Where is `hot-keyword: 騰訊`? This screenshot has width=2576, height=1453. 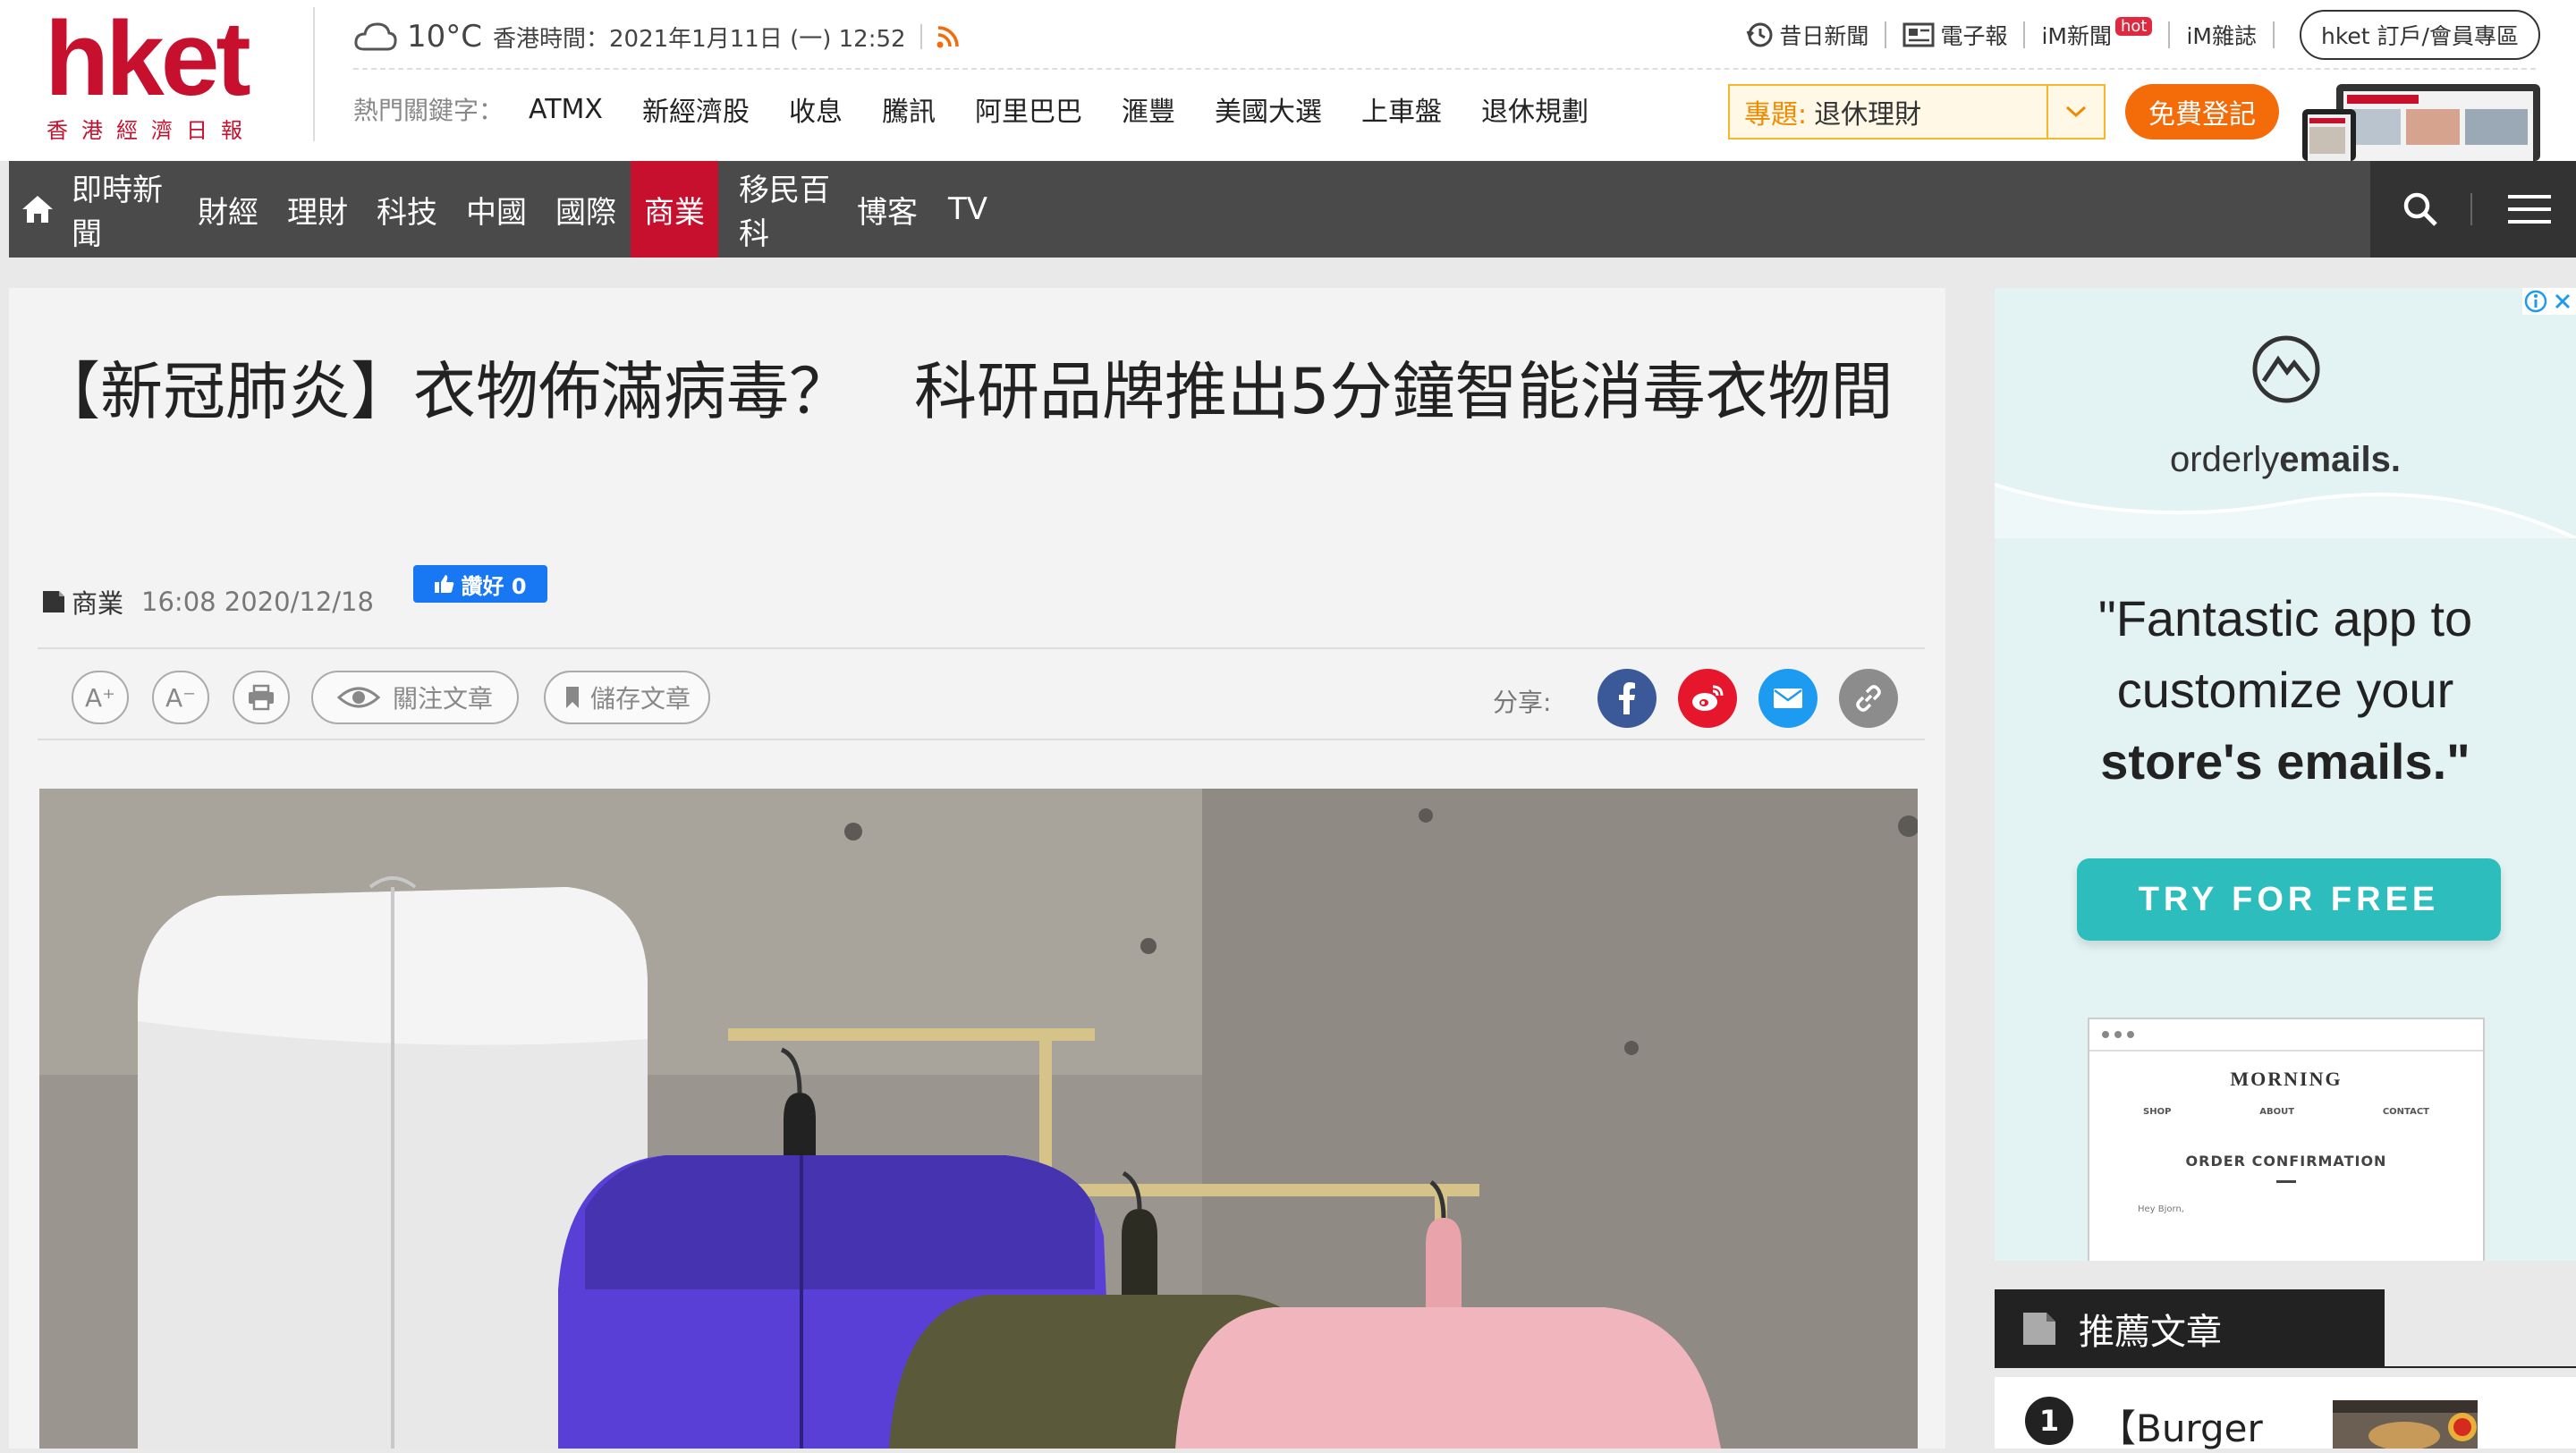 hot-keyword: 騰訊 is located at coordinates (909, 109).